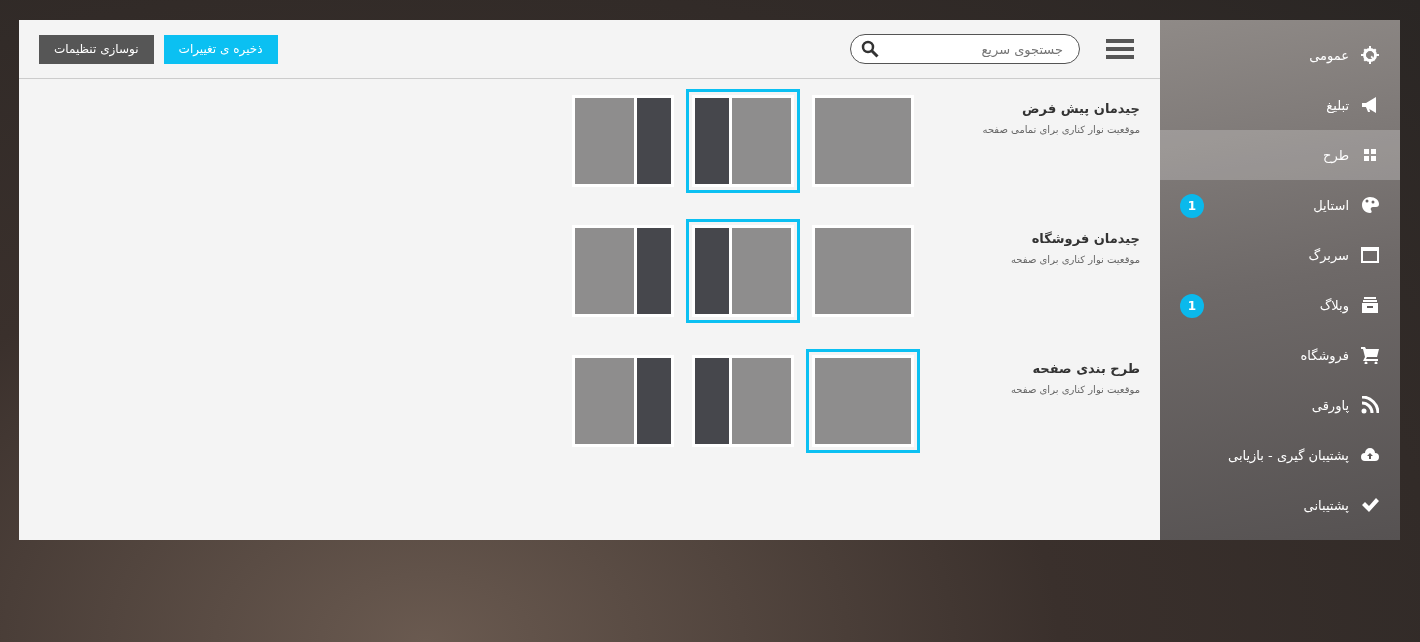  I want to click on sidebar-item: پشتیبان گیری - بازیابی, so click(1280, 455).